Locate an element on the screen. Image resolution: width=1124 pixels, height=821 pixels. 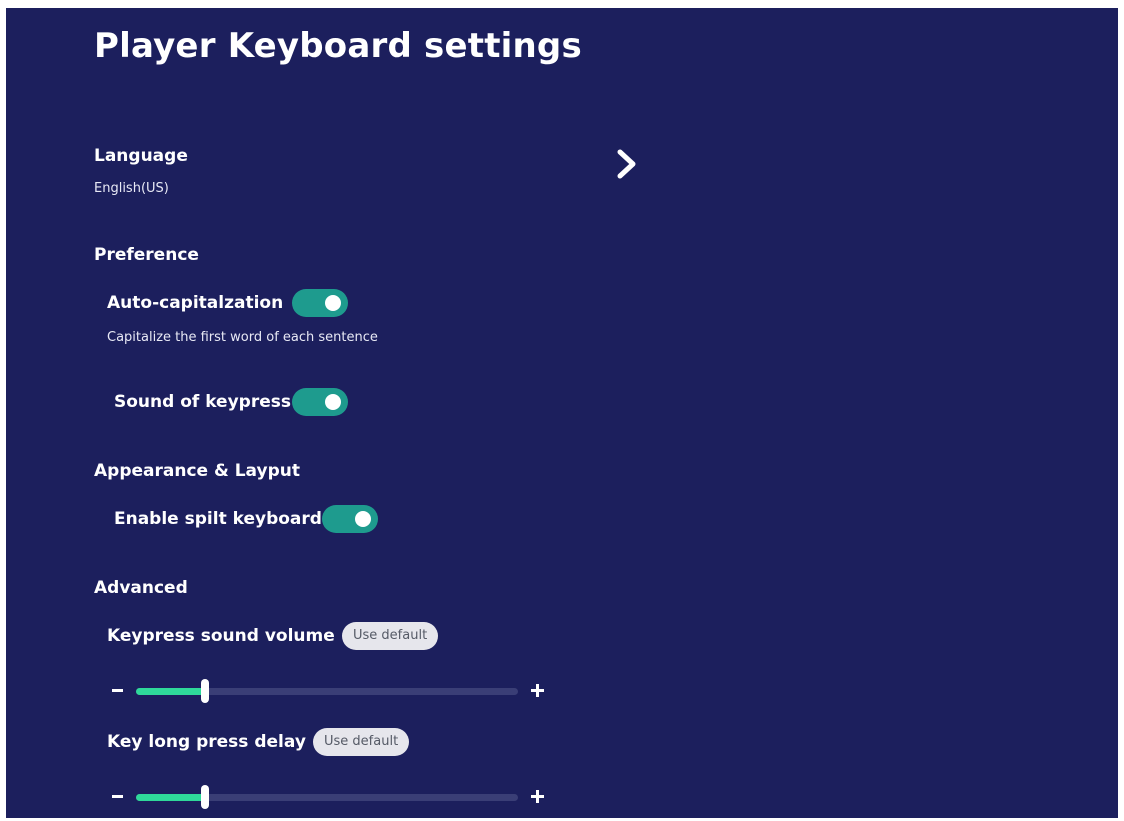
long-press-delay-slider is located at coordinates (331, 797).